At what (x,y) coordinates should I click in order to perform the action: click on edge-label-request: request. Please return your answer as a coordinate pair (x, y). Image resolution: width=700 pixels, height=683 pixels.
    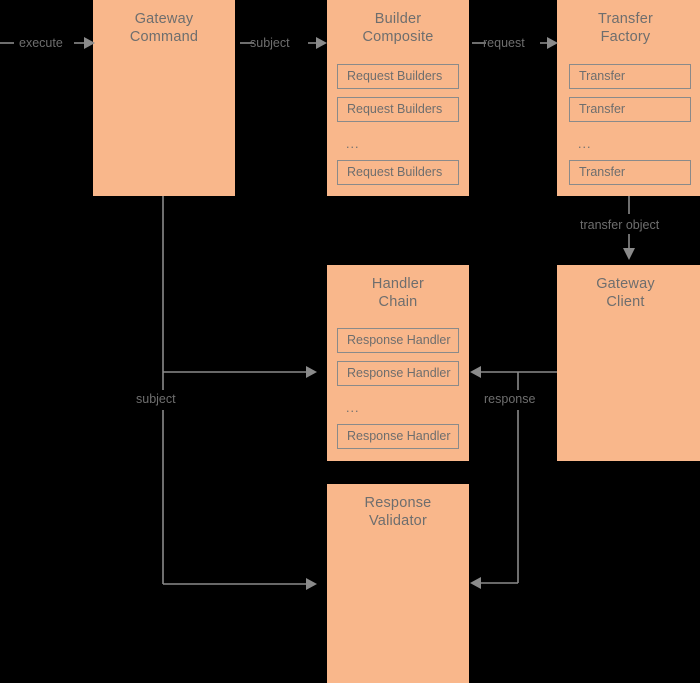
    Looking at the image, I should click on (504, 43).